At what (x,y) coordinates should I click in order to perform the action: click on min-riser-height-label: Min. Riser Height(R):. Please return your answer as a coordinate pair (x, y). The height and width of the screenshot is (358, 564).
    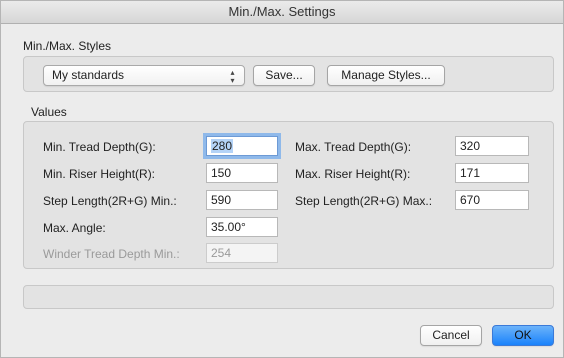
    Looking at the image, I should click on (99, 174).